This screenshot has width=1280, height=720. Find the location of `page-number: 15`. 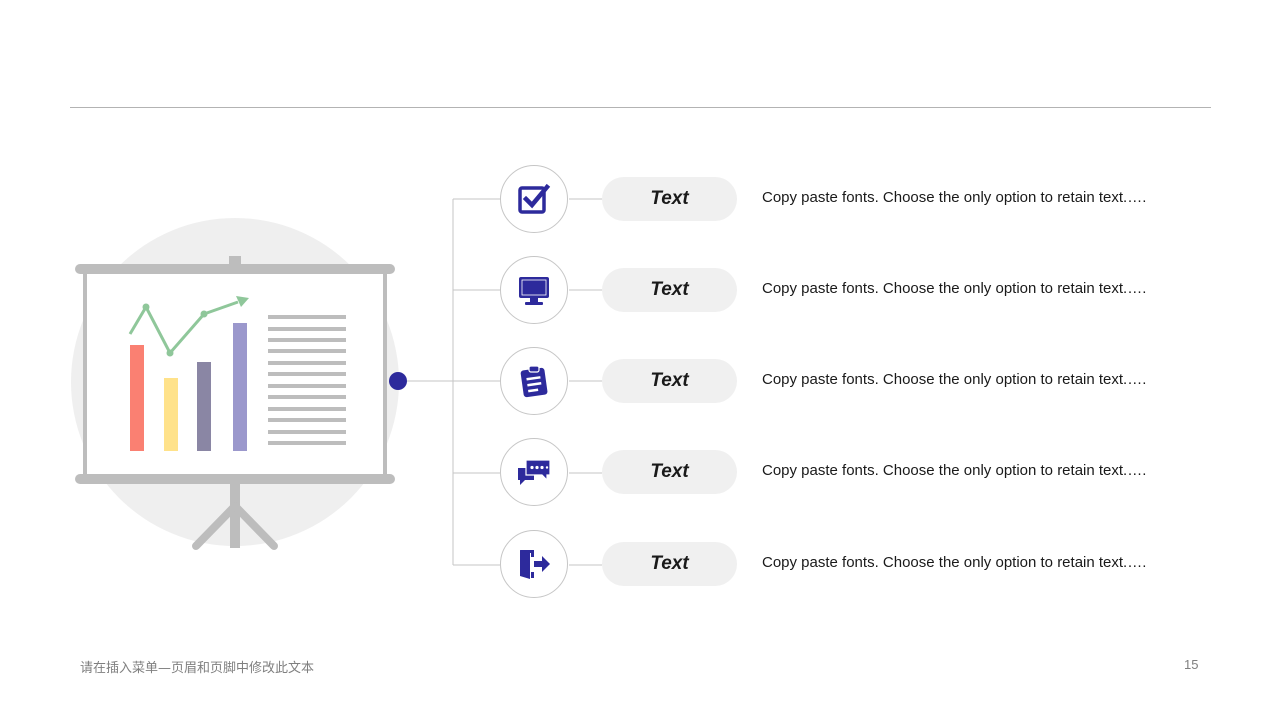

page-number: 15 is located at coordinates (1191, 664).